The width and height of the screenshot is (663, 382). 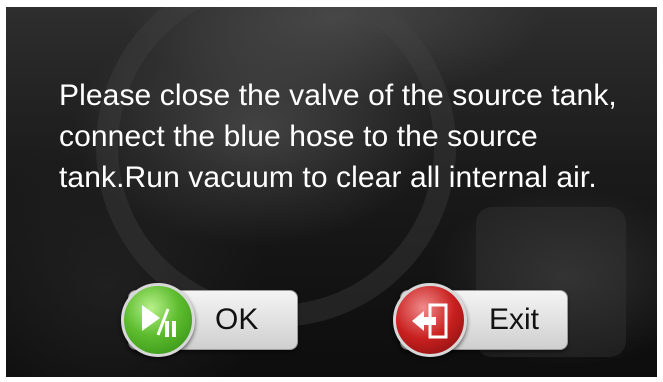 What do you see at coordinates (430, 320) in the screenshot?
I see `exit-door-icon` at bounding box center [430, 320].